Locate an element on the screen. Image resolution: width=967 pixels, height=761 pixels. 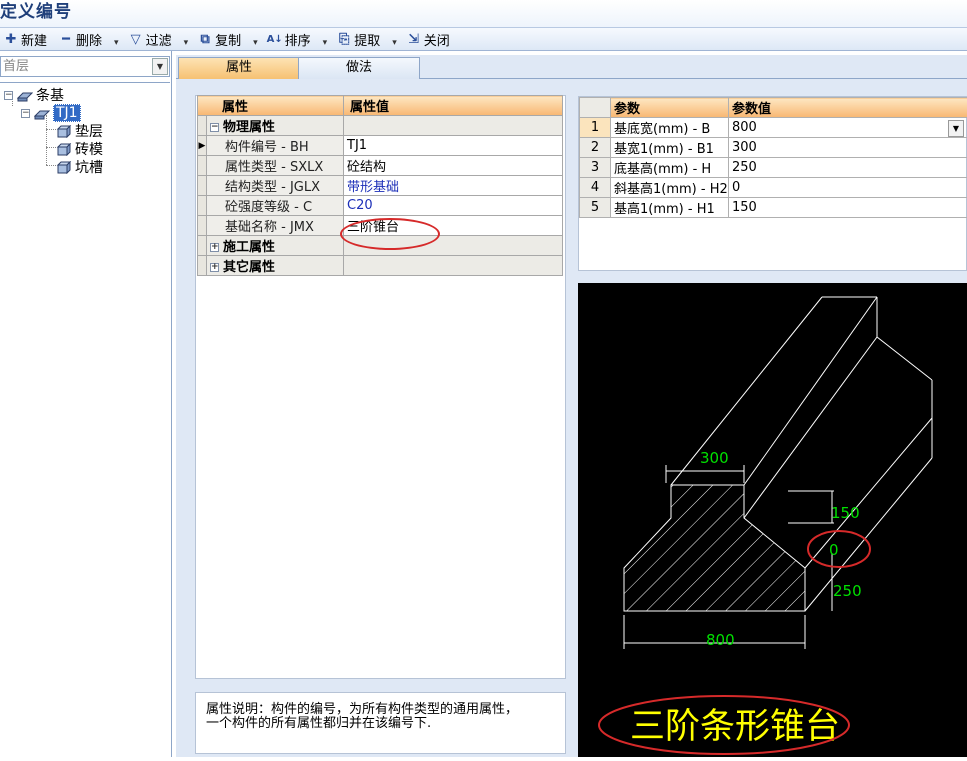
parameter-row: 4 斜基高1(mm) - H2 0 is located at coordinates (773, 188).